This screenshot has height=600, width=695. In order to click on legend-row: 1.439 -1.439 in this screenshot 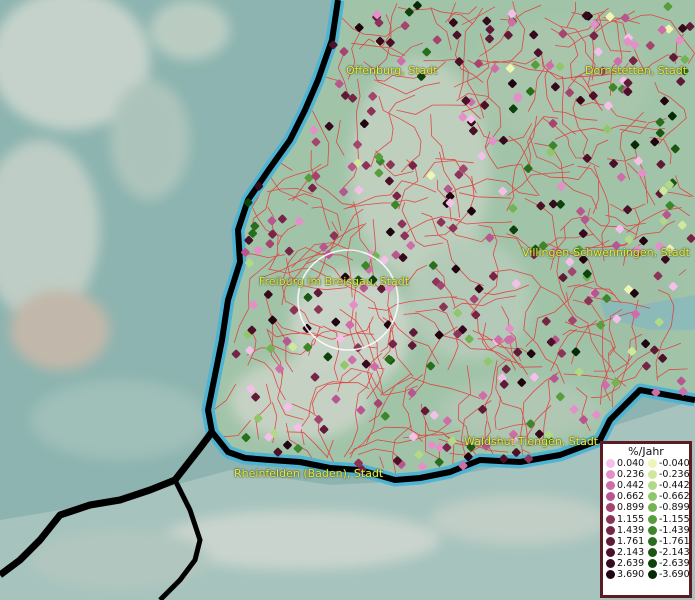, I will do `click(646, 530)`.